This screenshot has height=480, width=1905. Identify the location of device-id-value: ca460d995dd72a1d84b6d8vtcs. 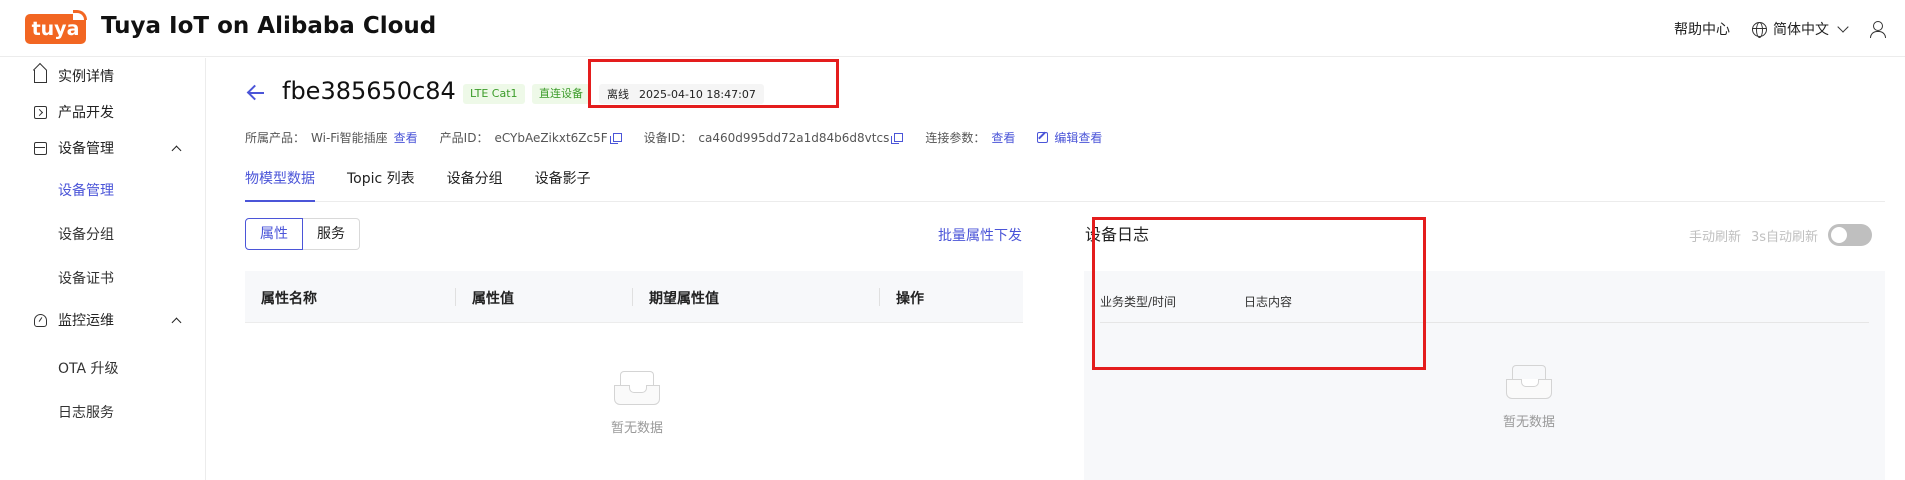
(794, 137).